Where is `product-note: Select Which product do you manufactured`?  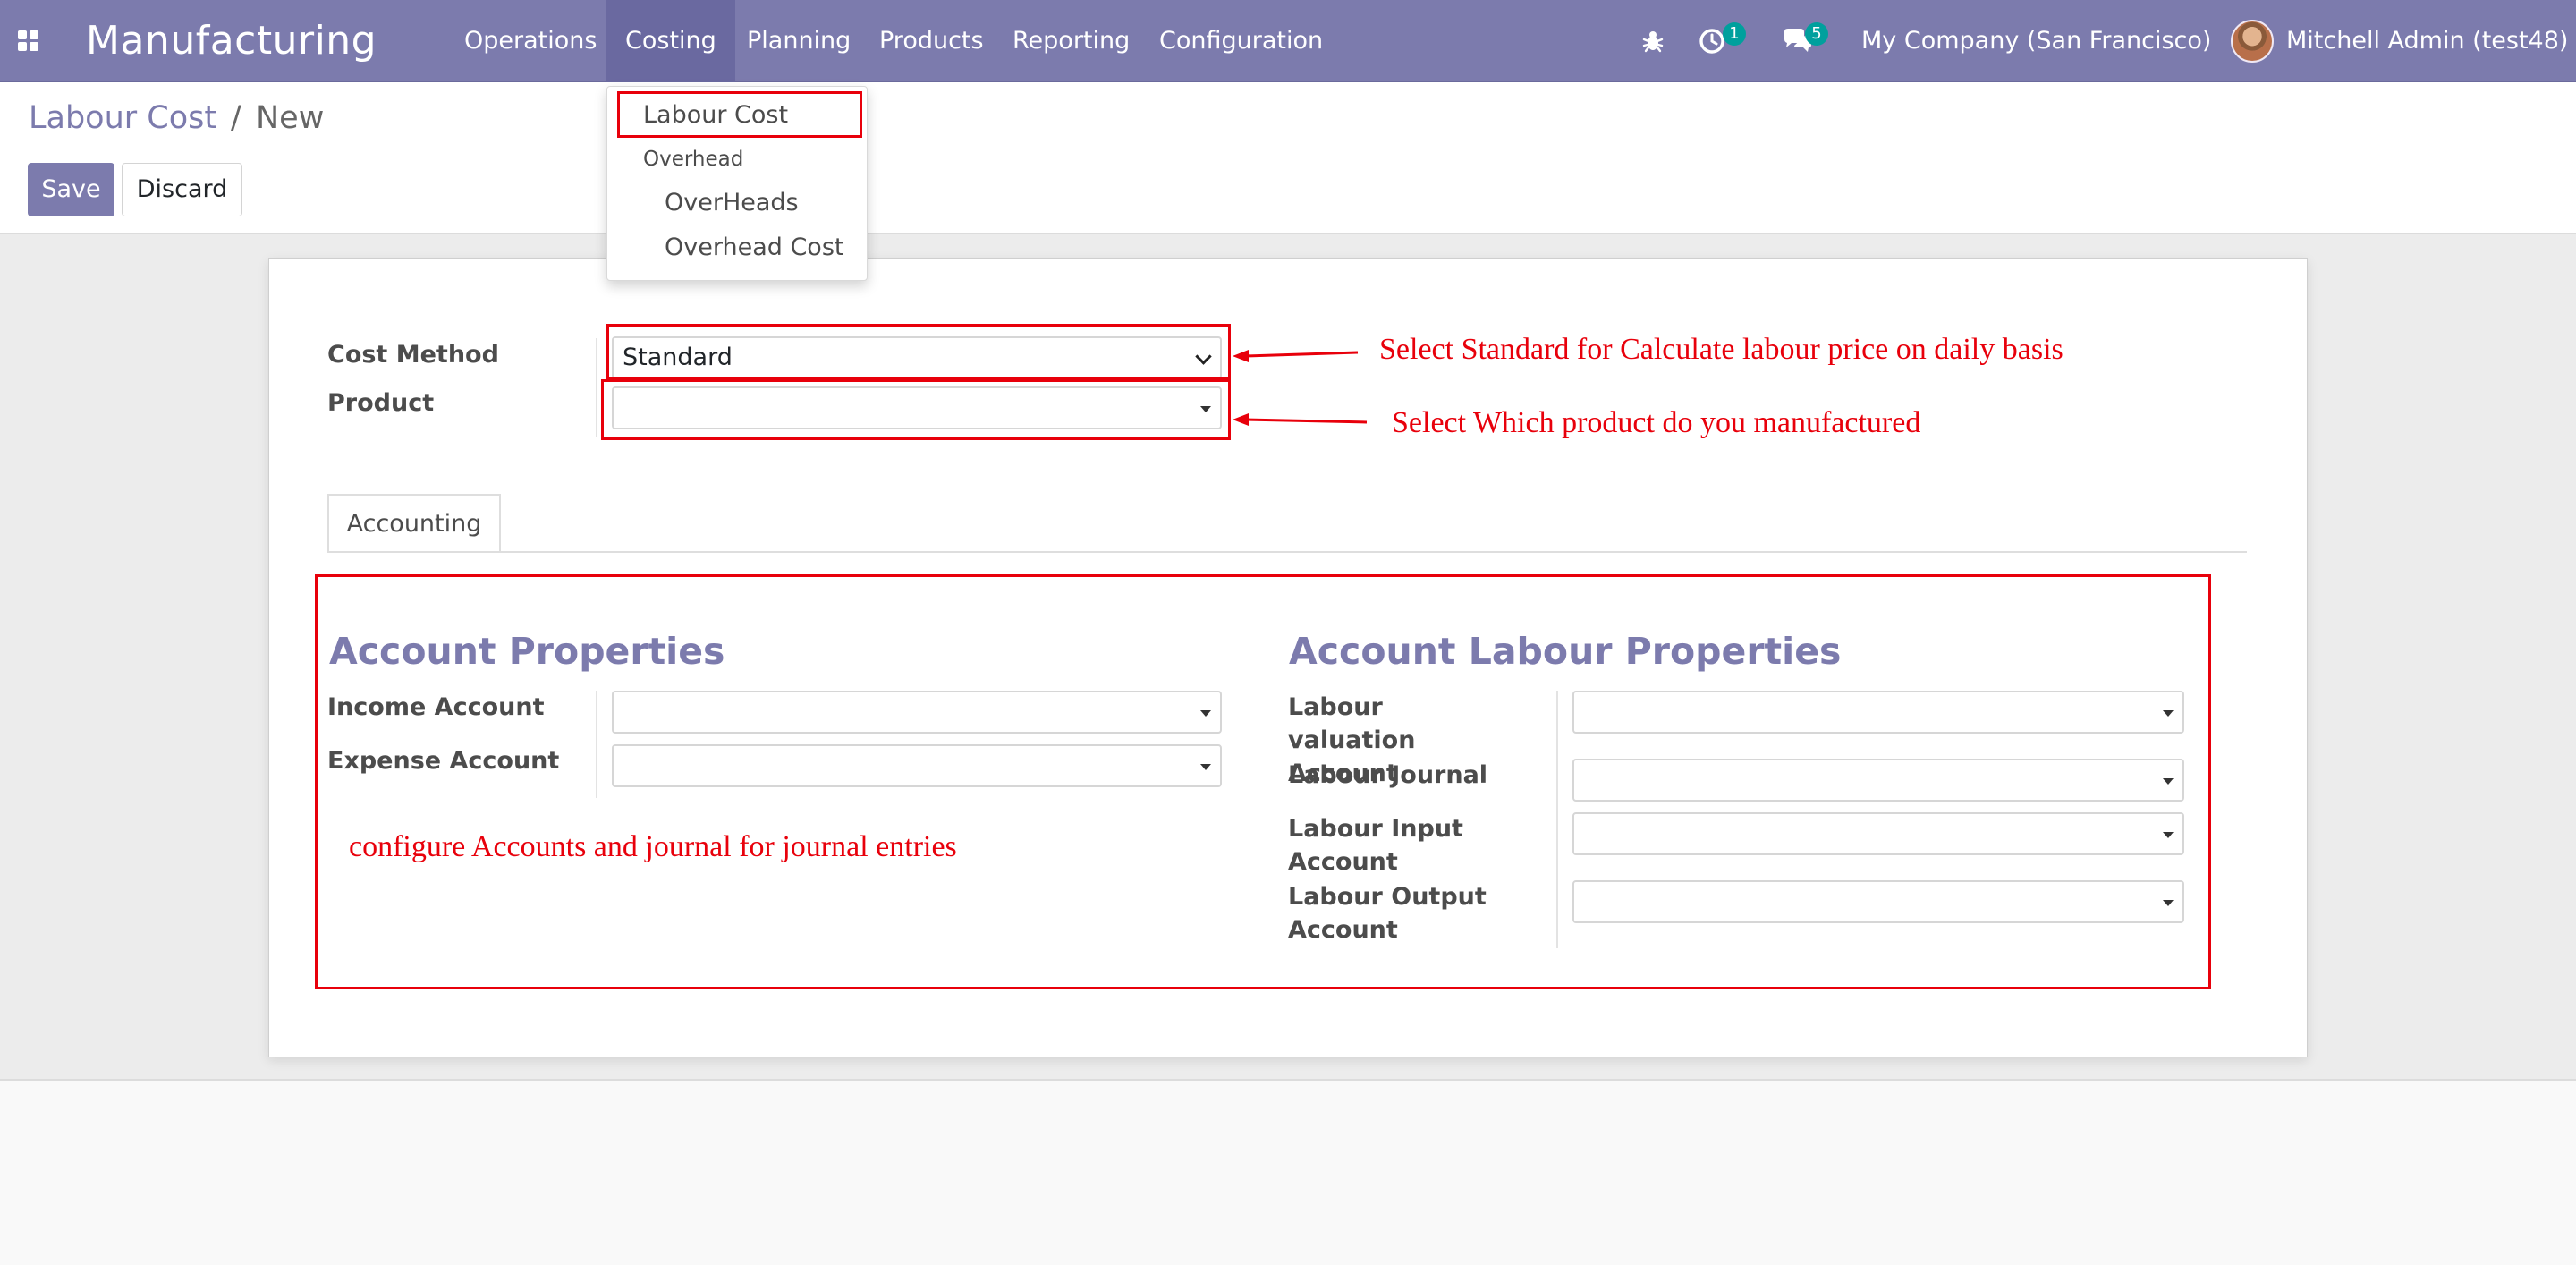
product-note: Select Which product do you manufactured is located at coordinates (1656, 422).